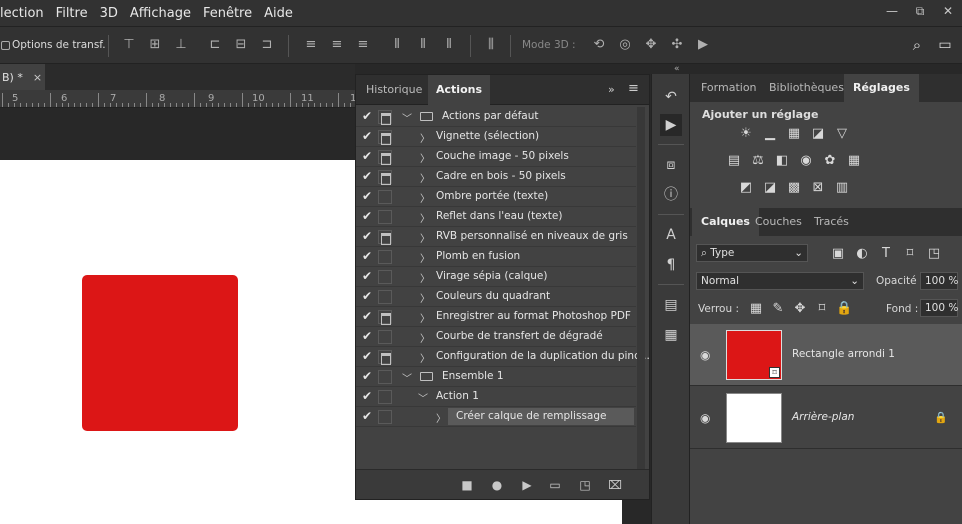 This screenshot has height=524, width=962. I want to click on workspace-icon: ▭, so click(945, 45).